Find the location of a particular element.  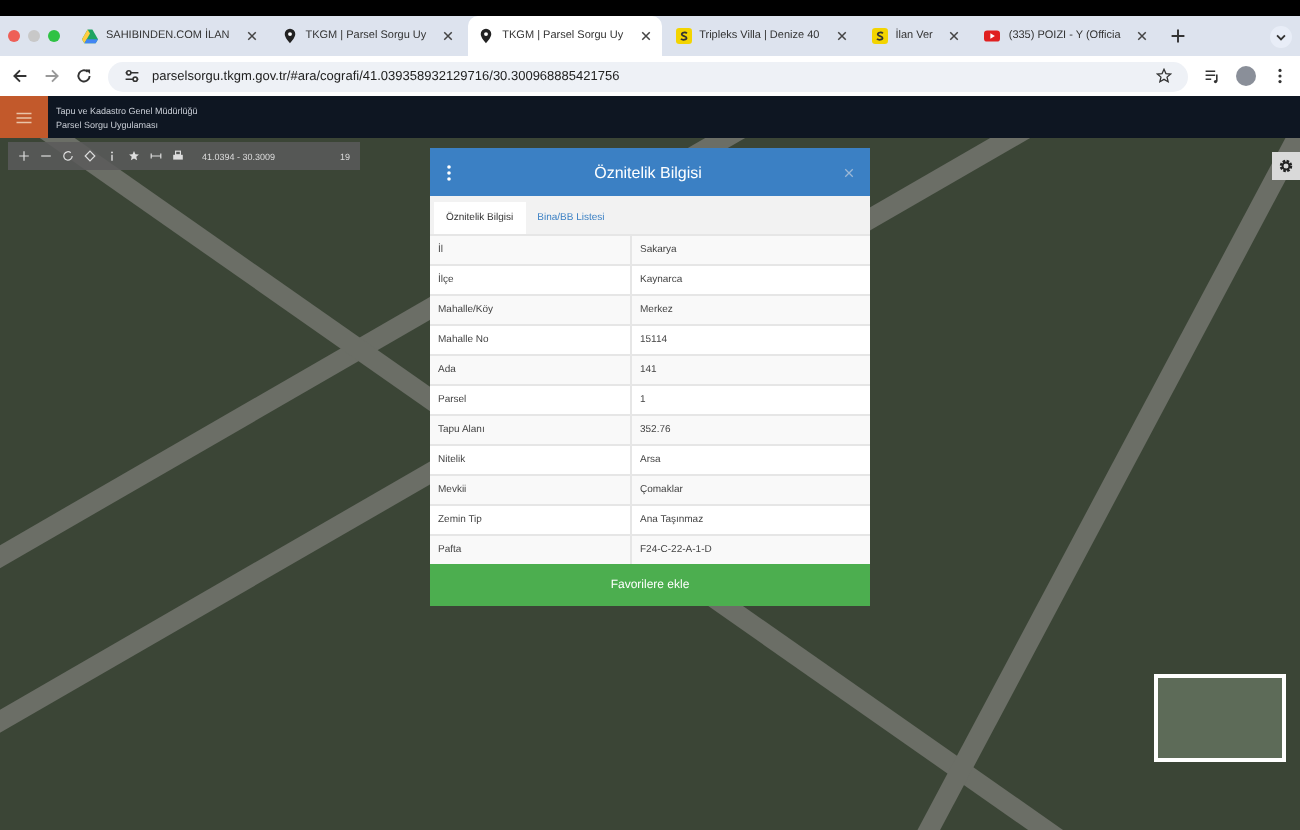

measure-icon is located at coordinates (156, 156).